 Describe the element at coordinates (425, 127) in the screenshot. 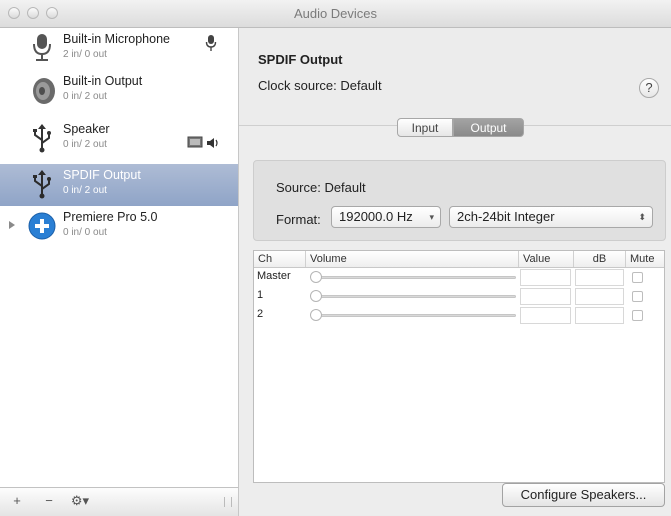

I see `tab-input: Input` at that location.